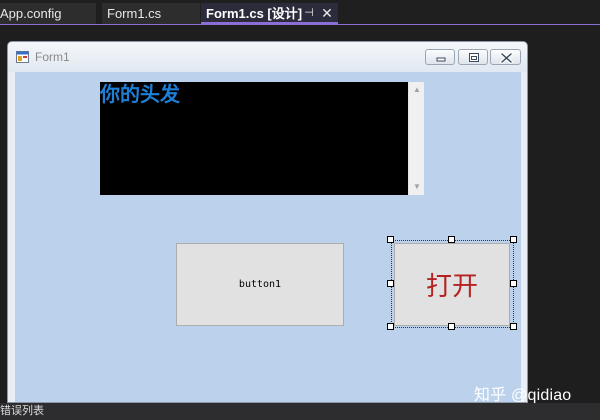 The width and height of the screenshot is (600, 420). I want to click on tab-label: App.config, so click(31, 13).